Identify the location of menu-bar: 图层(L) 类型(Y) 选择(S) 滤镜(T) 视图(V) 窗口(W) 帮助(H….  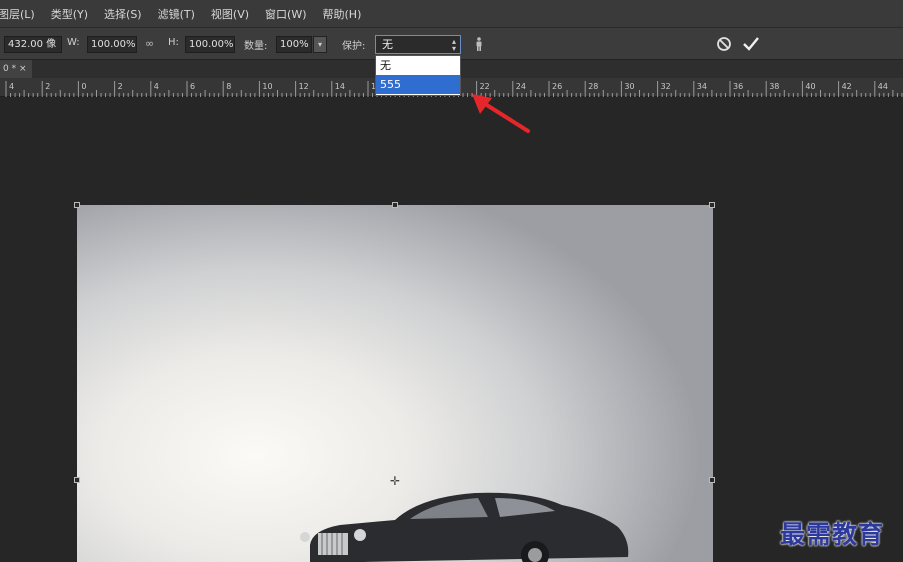
(451, 14).